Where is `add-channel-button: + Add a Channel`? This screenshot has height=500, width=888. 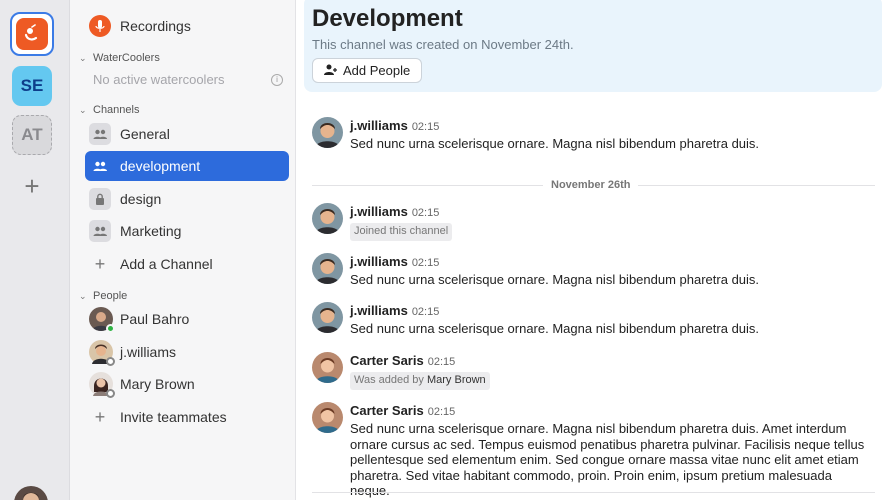 add-channel-button: + Add a Channel is located at coordinates (187, 264).